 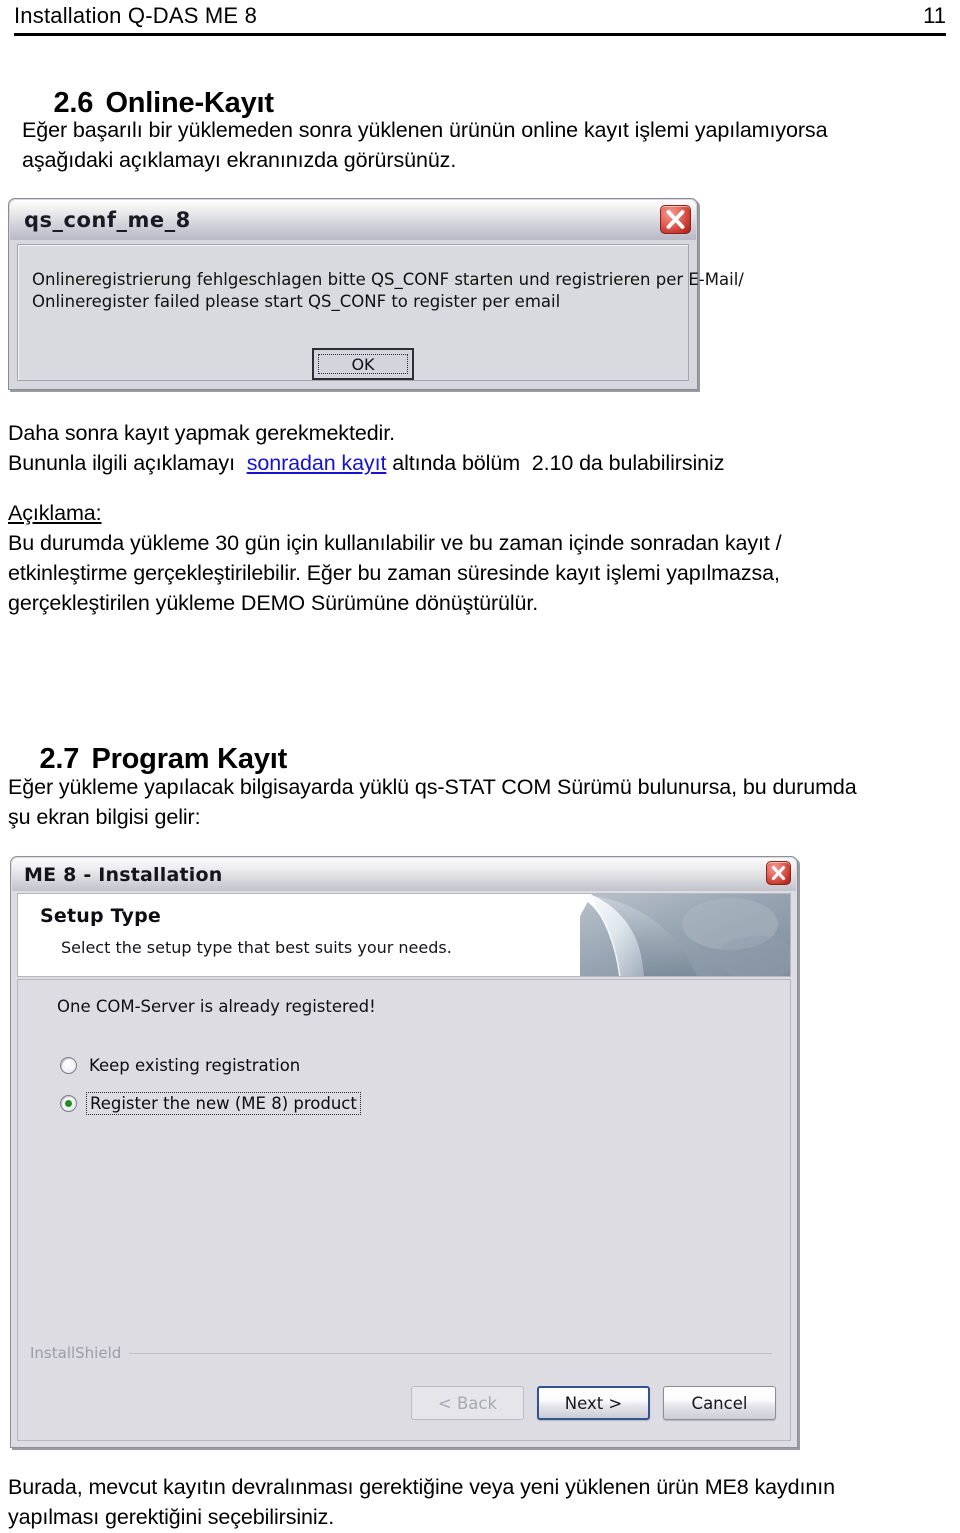 I want to click on paragraph-line: yapılması gerektiğini seçebilirsiniz., so click(x=171, y=1517).